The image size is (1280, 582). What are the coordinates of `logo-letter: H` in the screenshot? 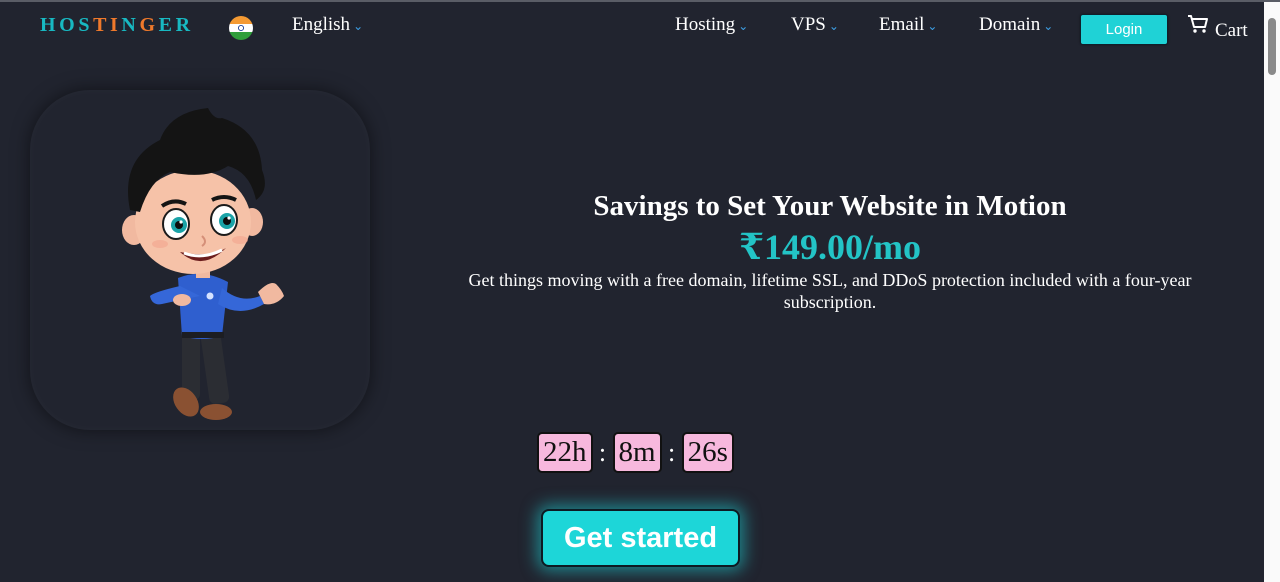 It's located at (50, 25).